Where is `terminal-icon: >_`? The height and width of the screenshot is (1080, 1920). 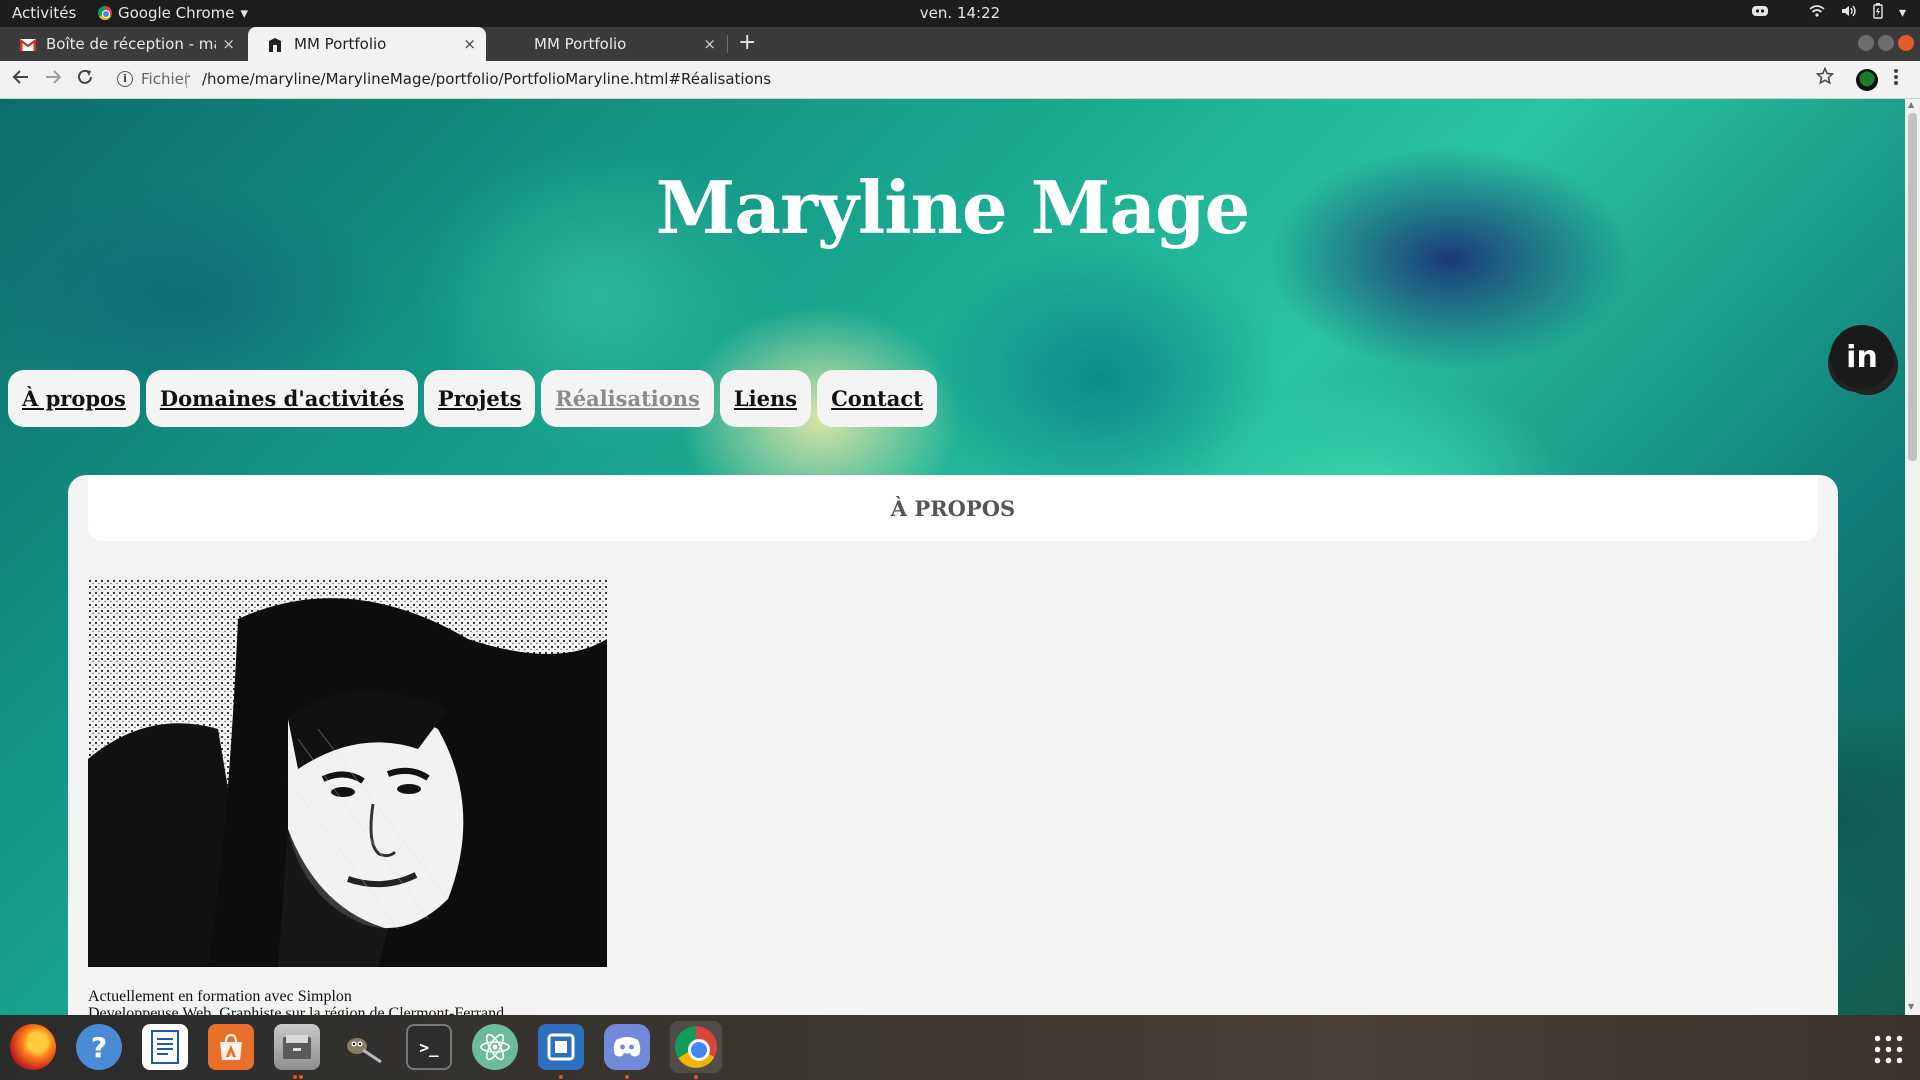 terminal-icon: >_ is located at coordinates (429, 1047).